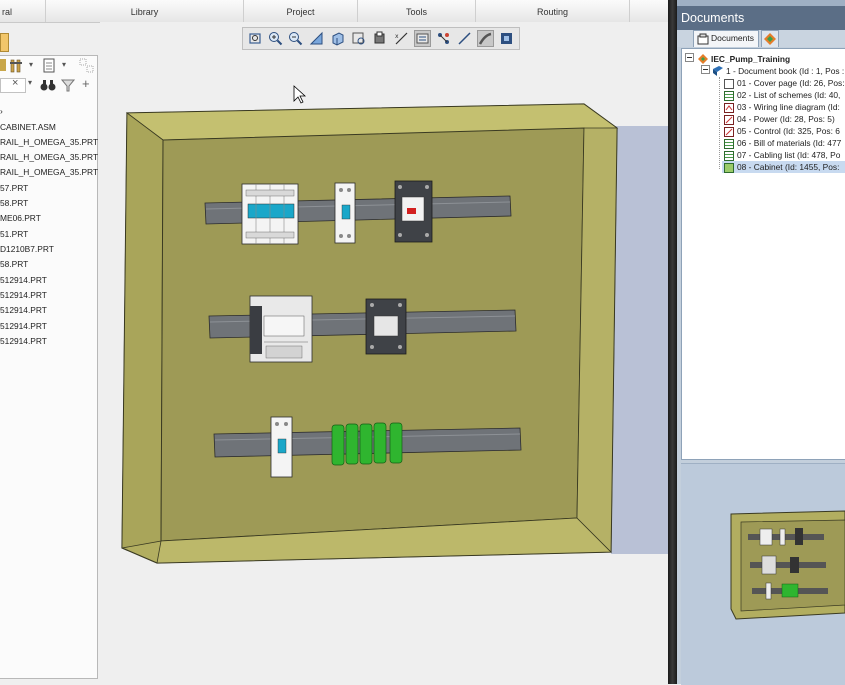 Image resolution: width=845 pixels, height=685 pixels. What do you see at coordinates (397, 36) in the screenshot?
I see `svg-text: x` at bounding box center [397, 36].